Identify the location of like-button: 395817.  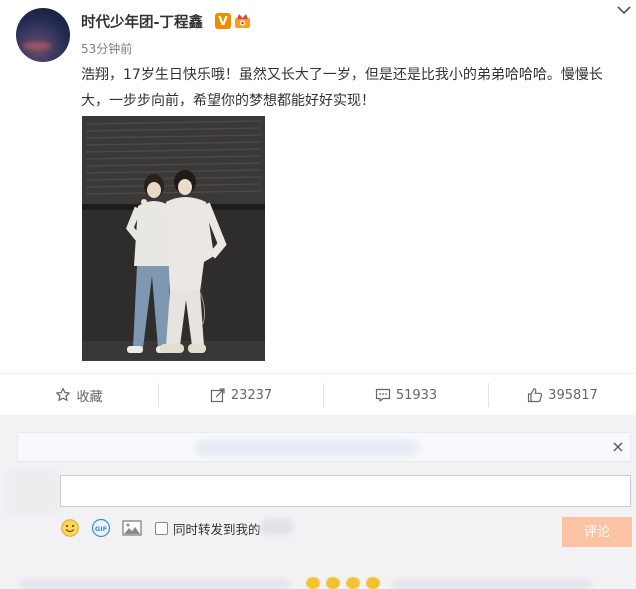
(562, 395).